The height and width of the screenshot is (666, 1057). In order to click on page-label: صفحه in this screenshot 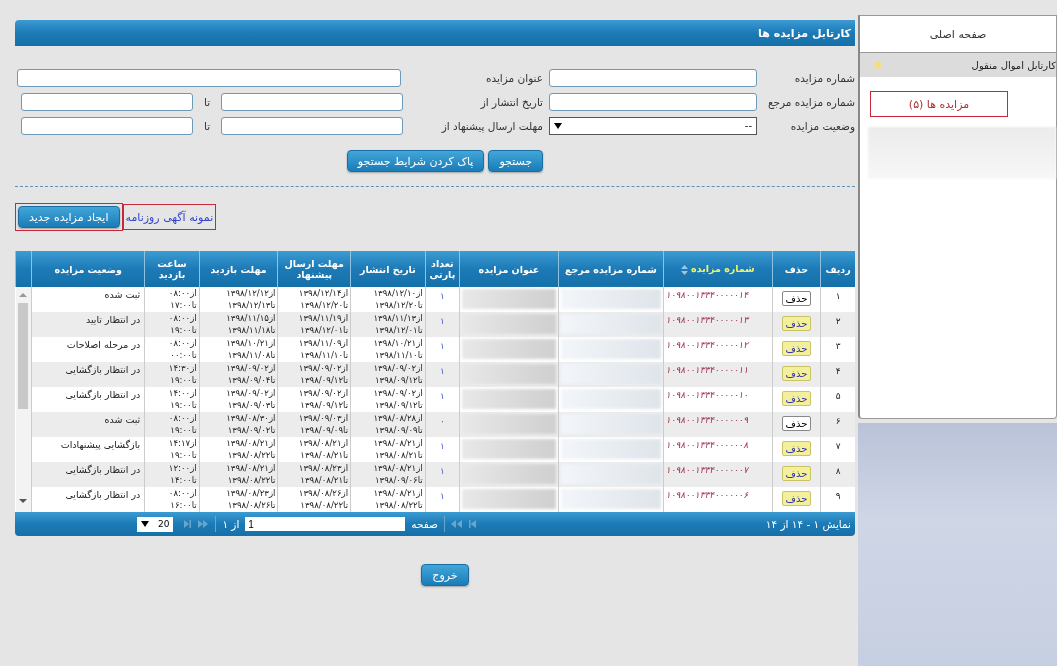, I will do `click(424, 524)`.